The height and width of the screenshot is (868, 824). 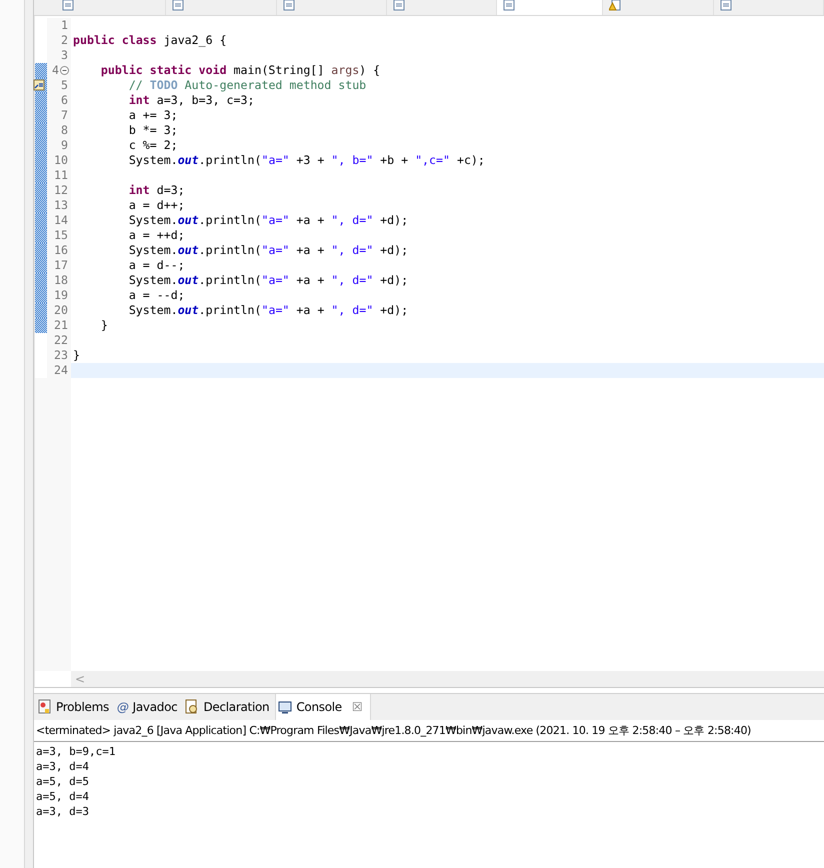 I want to click on line-number: 17, so click(x=61, y=265).